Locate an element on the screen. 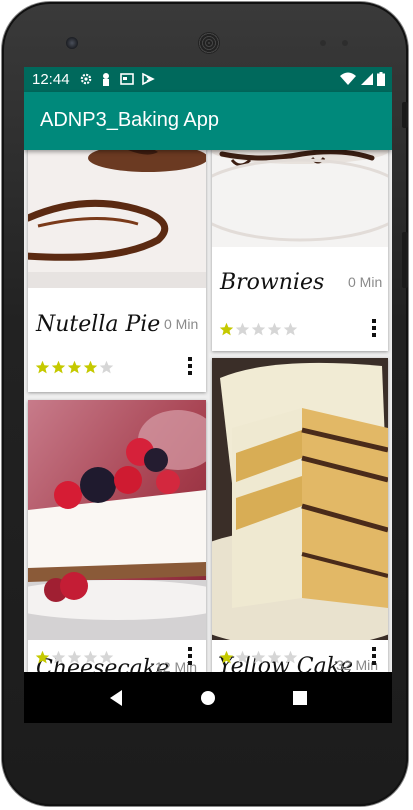 This screenshot has width=413, height=810. status-time: 12:44 is located at coordinates (51, 79).